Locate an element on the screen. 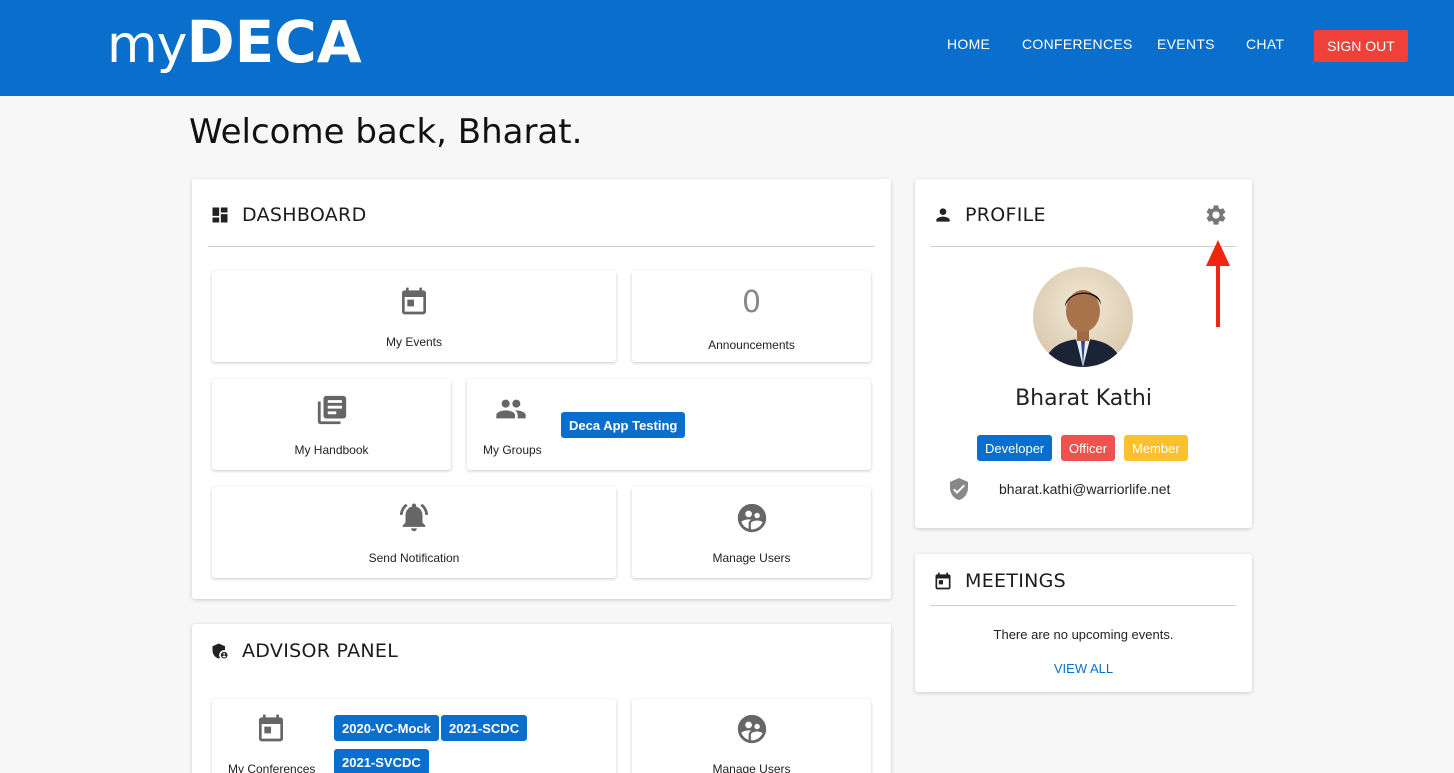 Image resolution: width=1454 pixels, height=773 pixels. dashboard-header: DASHBOARD is located at coordinates (288, 215).